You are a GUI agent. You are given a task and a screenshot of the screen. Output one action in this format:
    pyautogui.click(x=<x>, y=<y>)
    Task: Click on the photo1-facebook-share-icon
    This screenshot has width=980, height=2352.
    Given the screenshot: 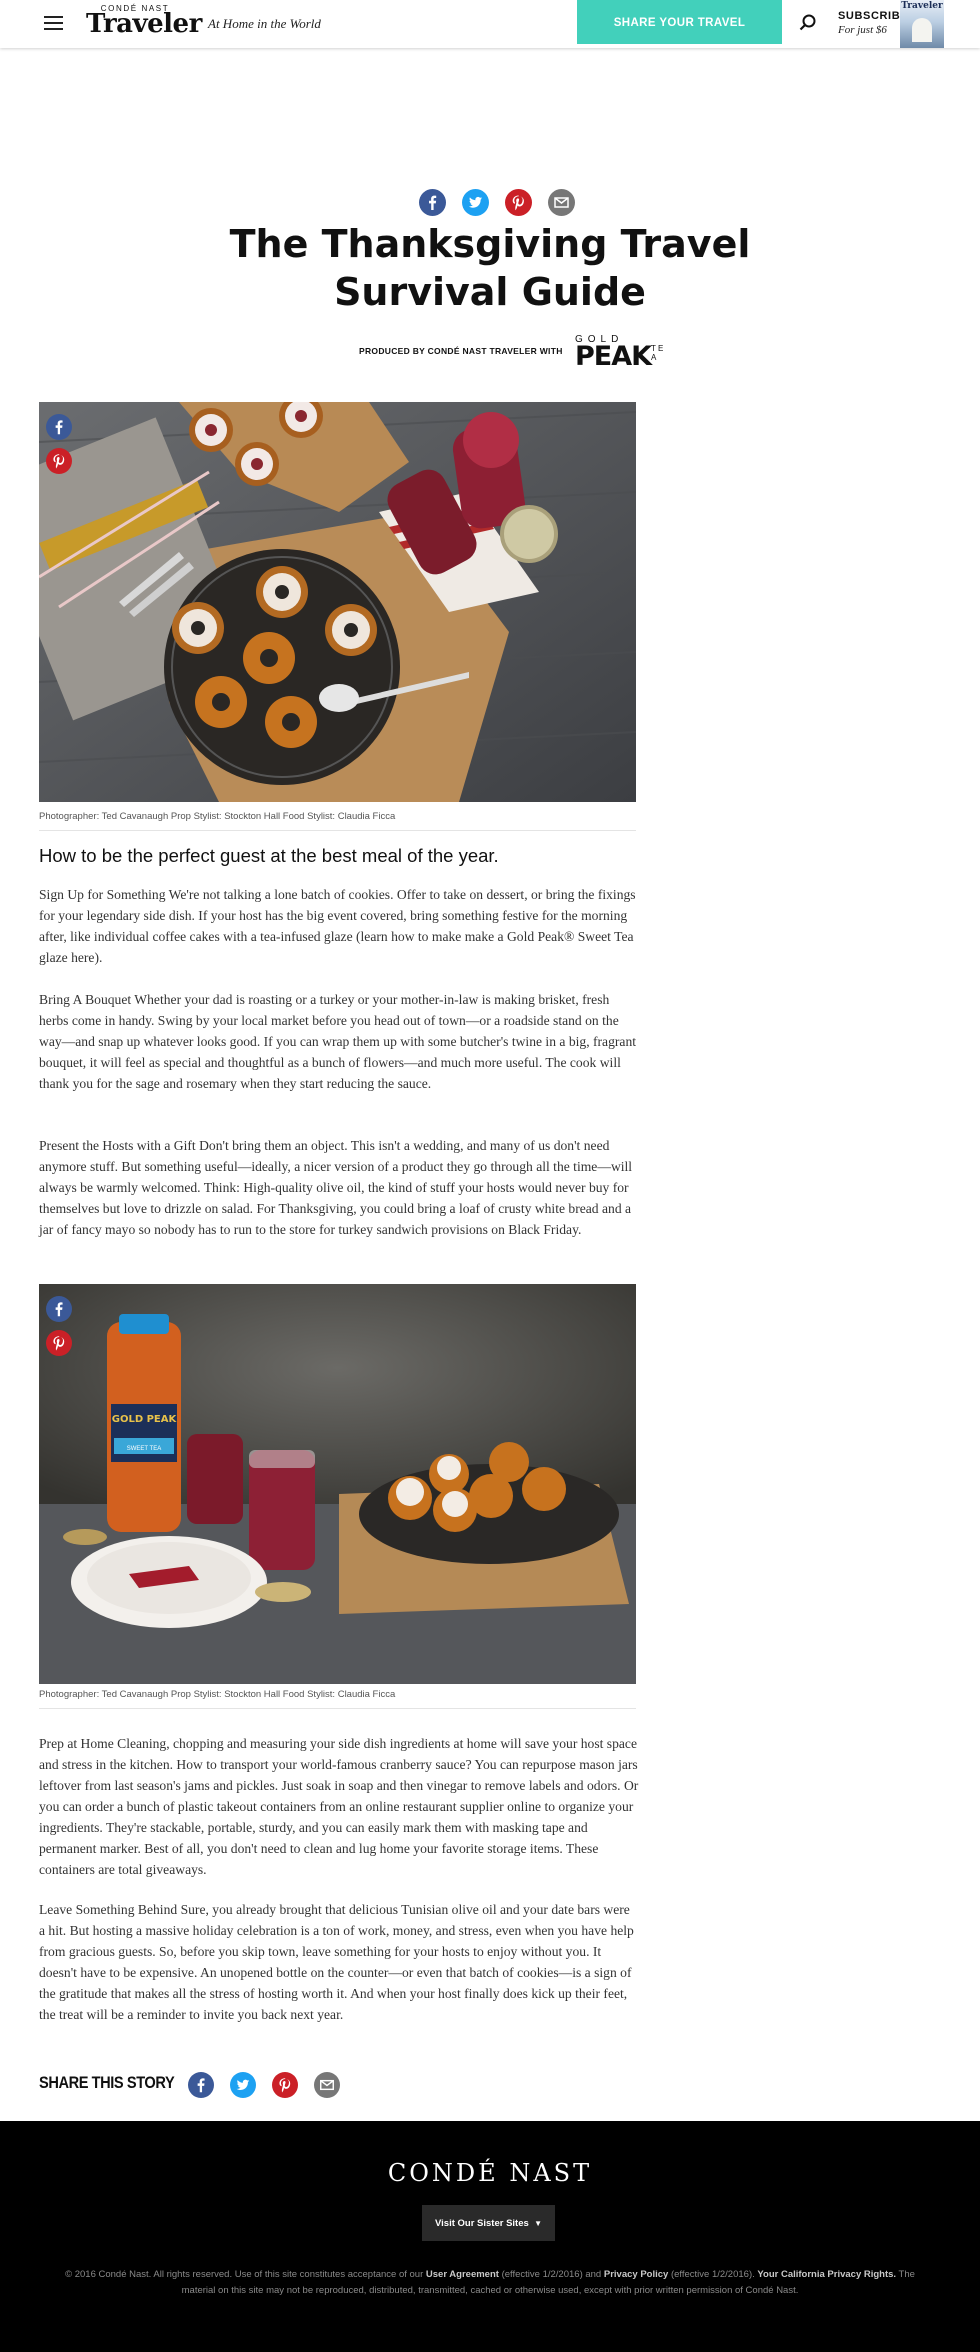 What is the action you would take?
    pyautogui.click(x=59, y=427)
    